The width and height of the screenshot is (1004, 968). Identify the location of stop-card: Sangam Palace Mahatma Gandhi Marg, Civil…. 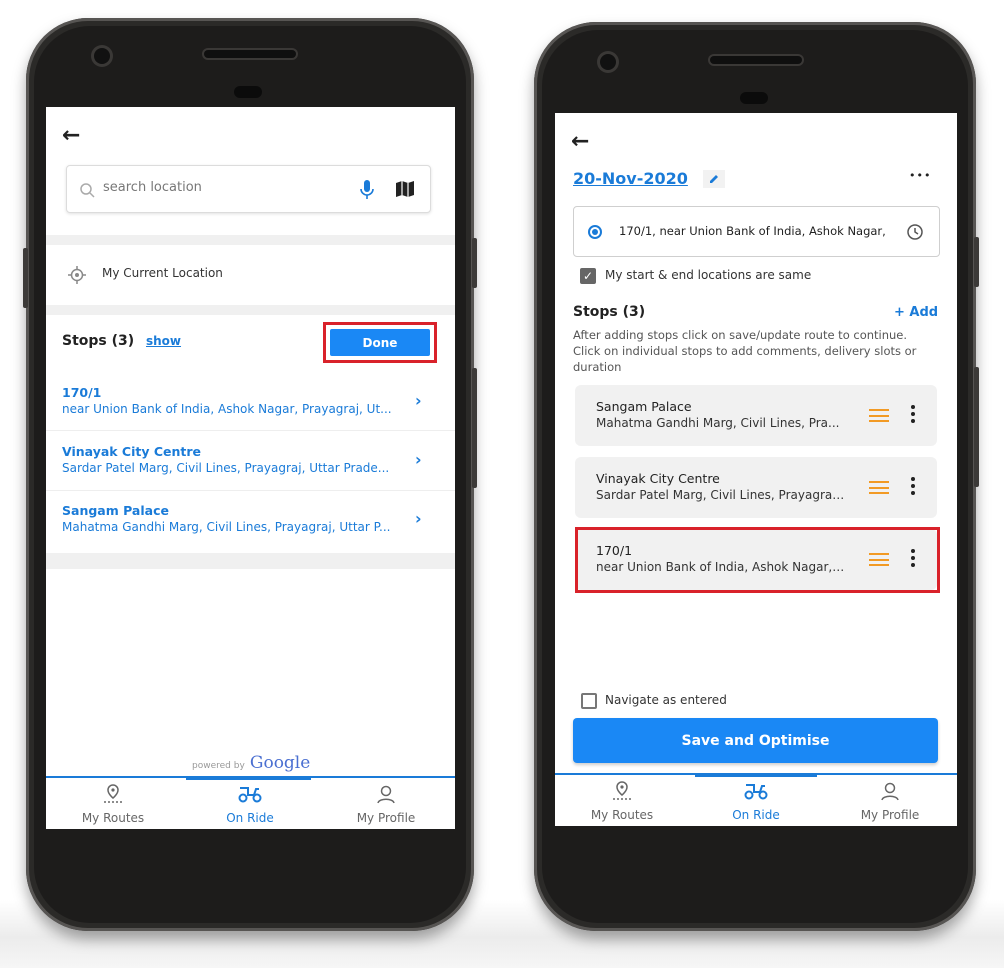
(756, 415).